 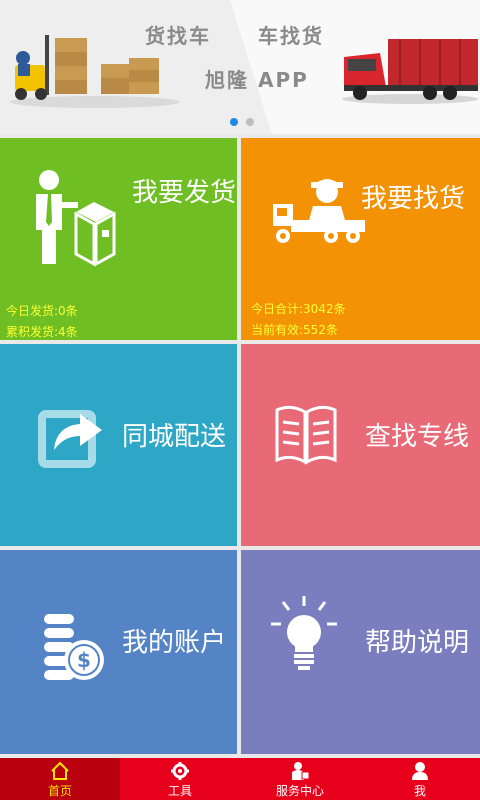 What do you see at coordinates (174, 437) in the screenshot?
I see `tile-city-delivery-title: 同城配送` at bounding box center [174, 437].